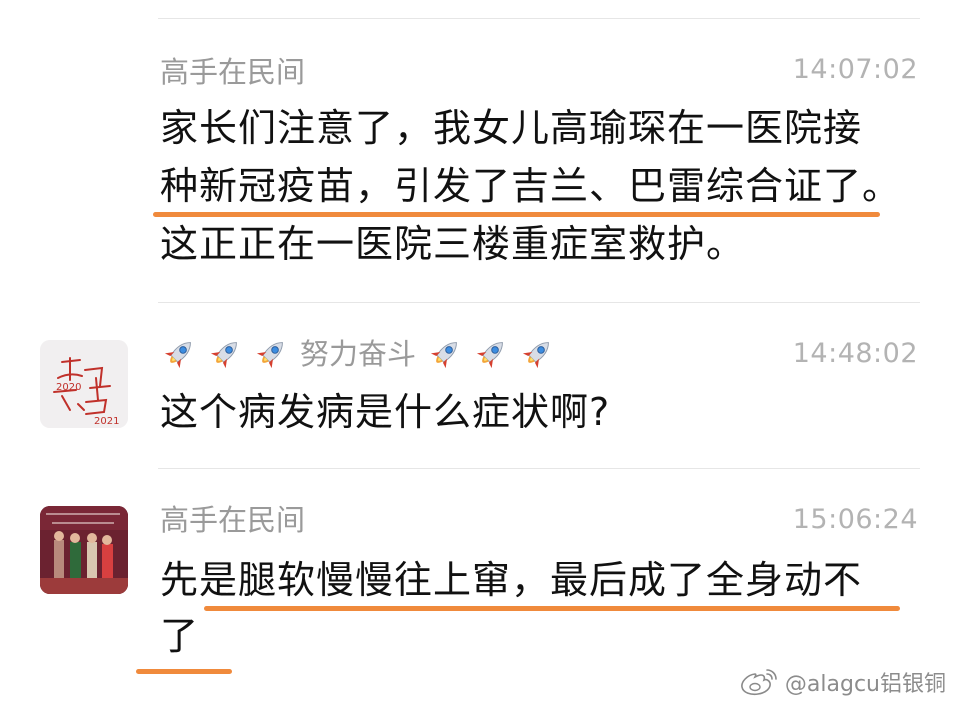  What do you see at coordinates (759, 682) in the screenshot?
I see `weibo-icon` at bounding box center [759, 682].